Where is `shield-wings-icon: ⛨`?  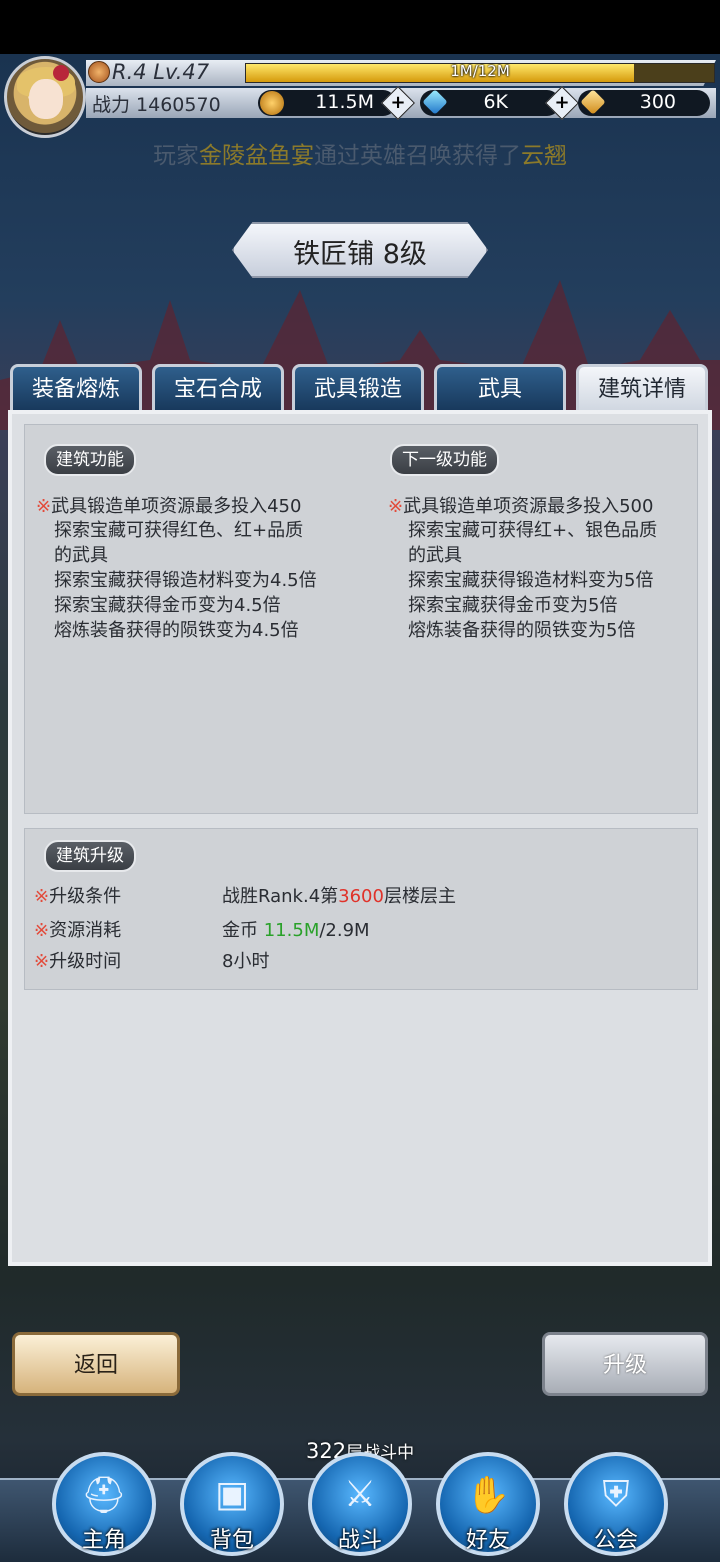
shield-wings-icon: ⛨ is located at coordinates (616, 1494).